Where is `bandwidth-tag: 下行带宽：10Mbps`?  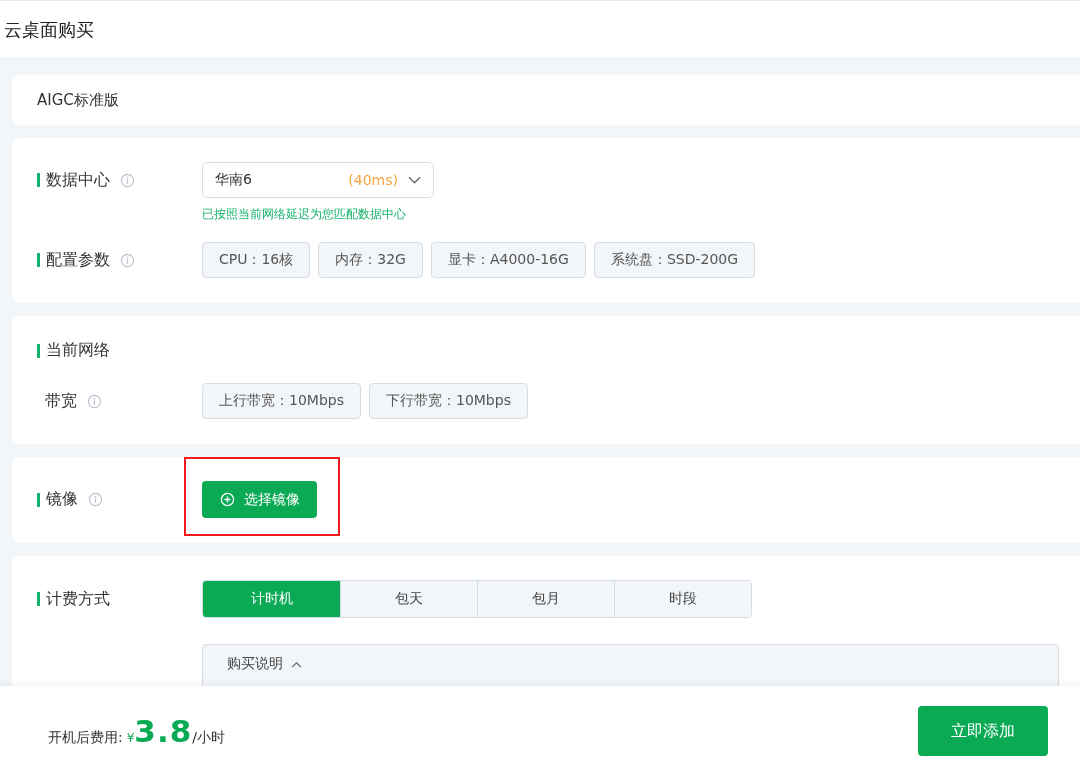 bandwidth-tag: 下行带宽：10Mbps is located at coordinates (448, 401).